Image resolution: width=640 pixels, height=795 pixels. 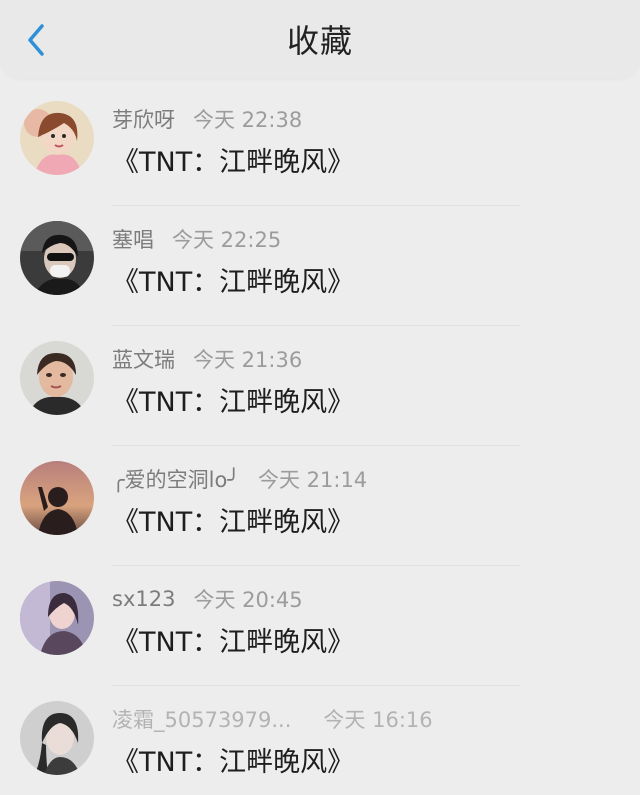 I want to click on item-meta: ╭爱的空洞lo╯ 今天 21:14, so click(x=239, y=479).